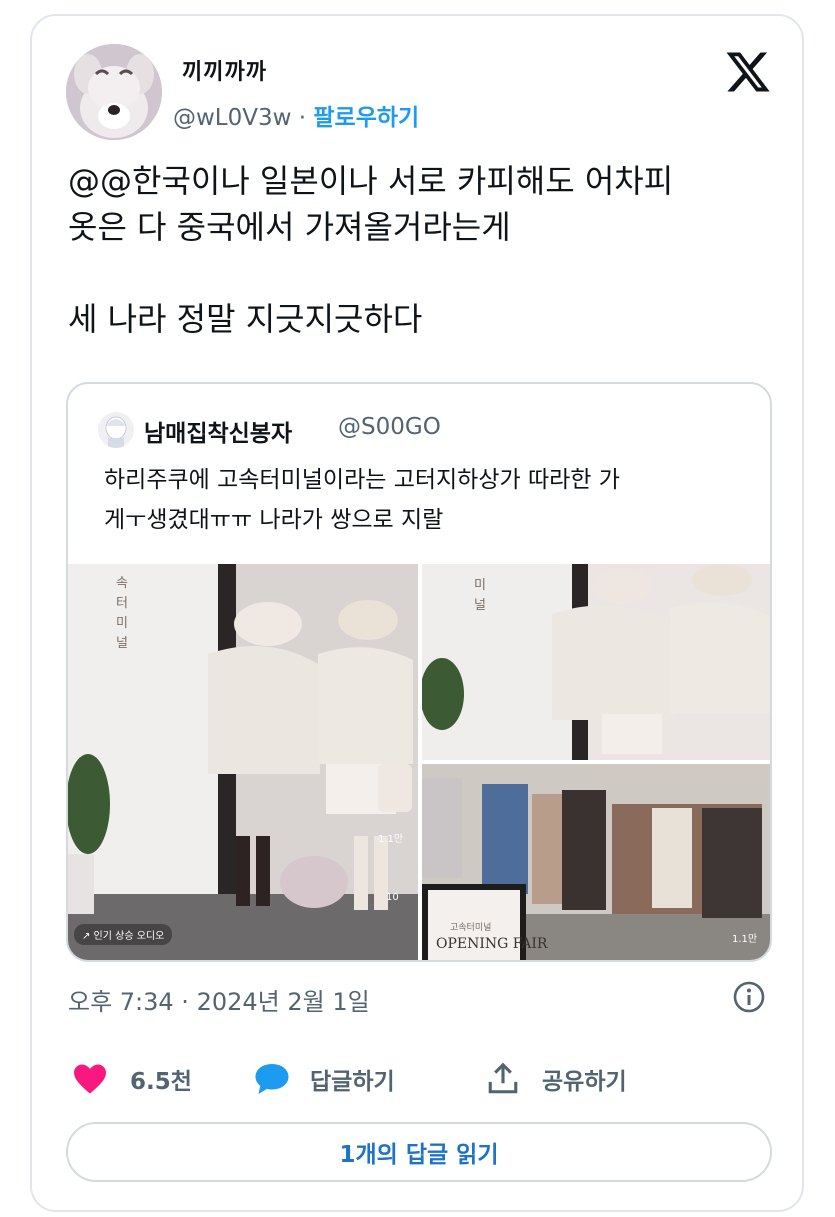  I want to click on quoted-user-avatar, so click(116, 430).